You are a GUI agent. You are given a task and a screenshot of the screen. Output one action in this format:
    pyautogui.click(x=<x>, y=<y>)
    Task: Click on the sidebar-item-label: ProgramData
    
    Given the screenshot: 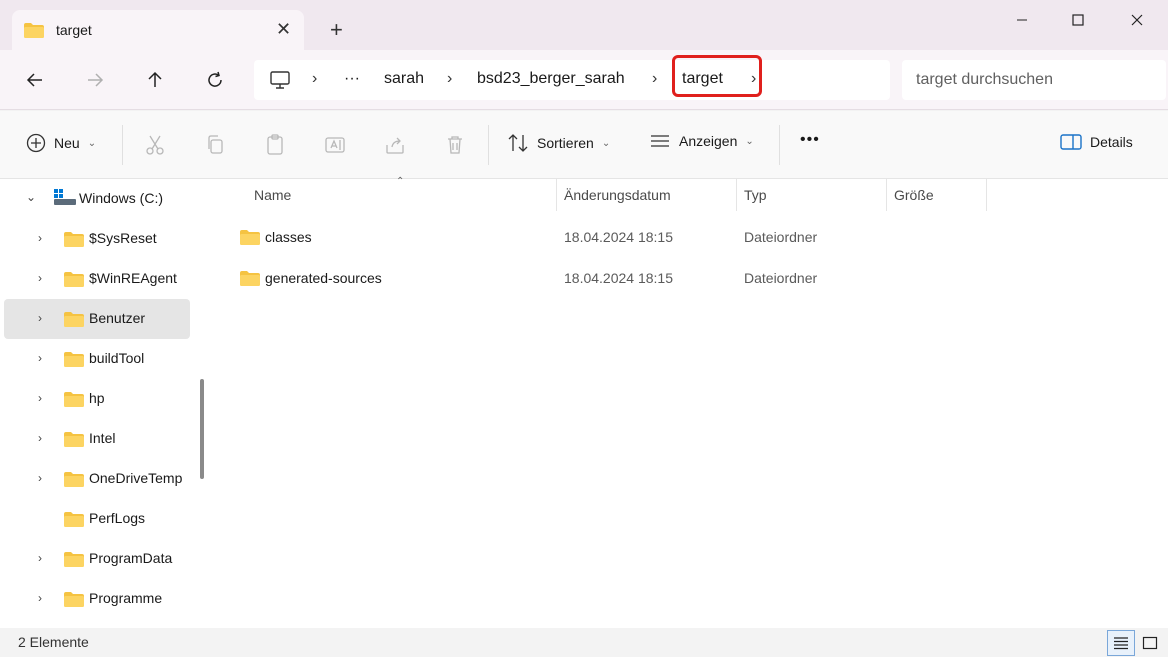 What is the action you would take?
    pyautogui.click(x=131, y=558)
    